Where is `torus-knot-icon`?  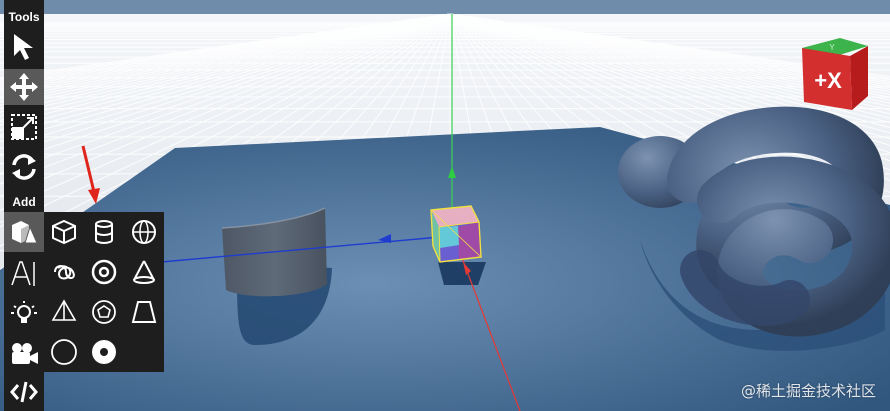 torus-knot-icon is located at coordinates (64, 272).